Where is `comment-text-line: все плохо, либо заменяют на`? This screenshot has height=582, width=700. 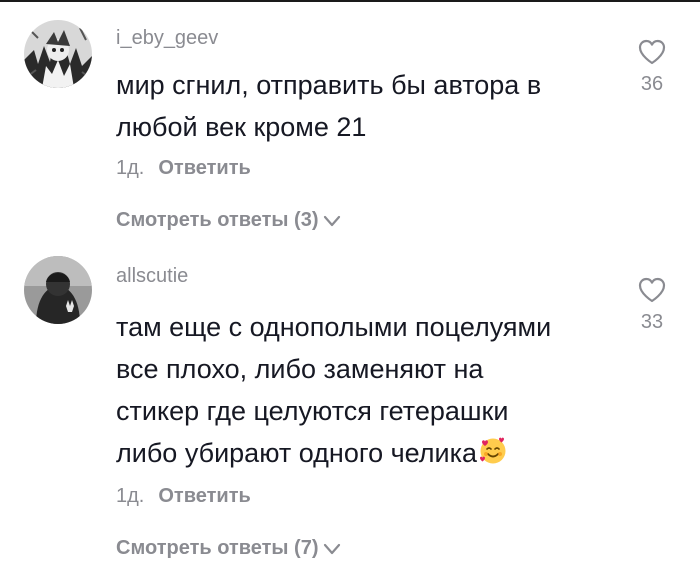 comment-text-line: все плохо, либо заменяют на is located at coordinates (300, 369).